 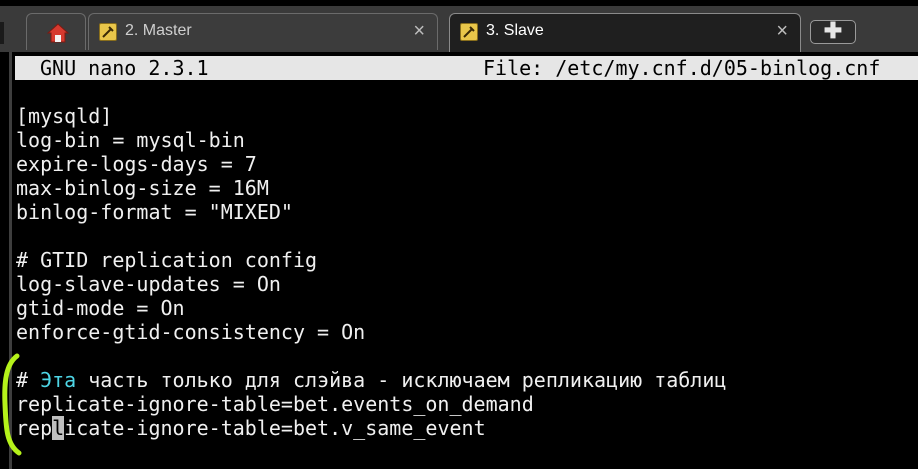 What do you see at coordinates (148, 284) in the screenshot?
I see `config-line: log-slave-updates = On` at bounding box center [148, 284].